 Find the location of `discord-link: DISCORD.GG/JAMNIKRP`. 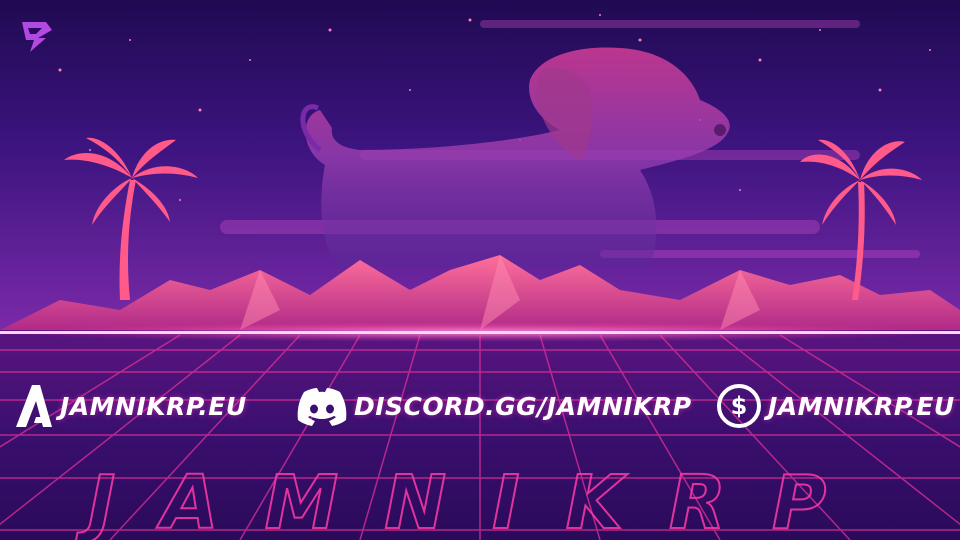

discord-link: DISCORD.GG/JAMNIKRP is located at coordinates (494, 406).